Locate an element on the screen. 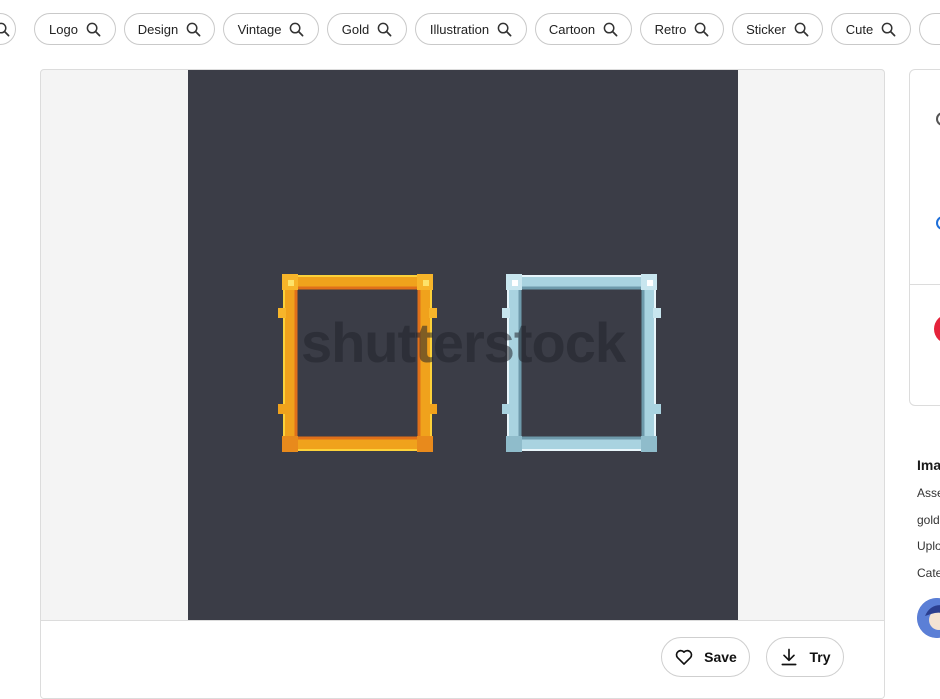  download-icon is located at coordinates (789, 657).